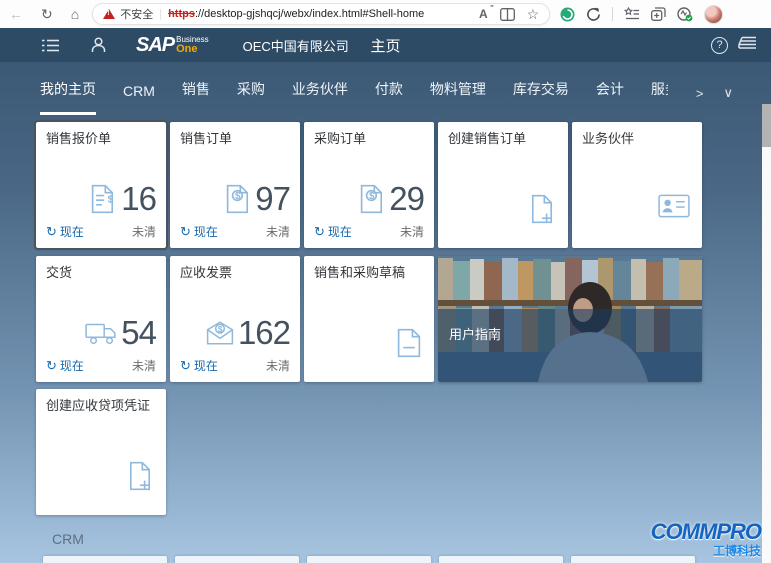  What do you see at coordinates (100, 333) in the screenshot?
I see `delivery-truck-icon` at bounding box center [100, 333].